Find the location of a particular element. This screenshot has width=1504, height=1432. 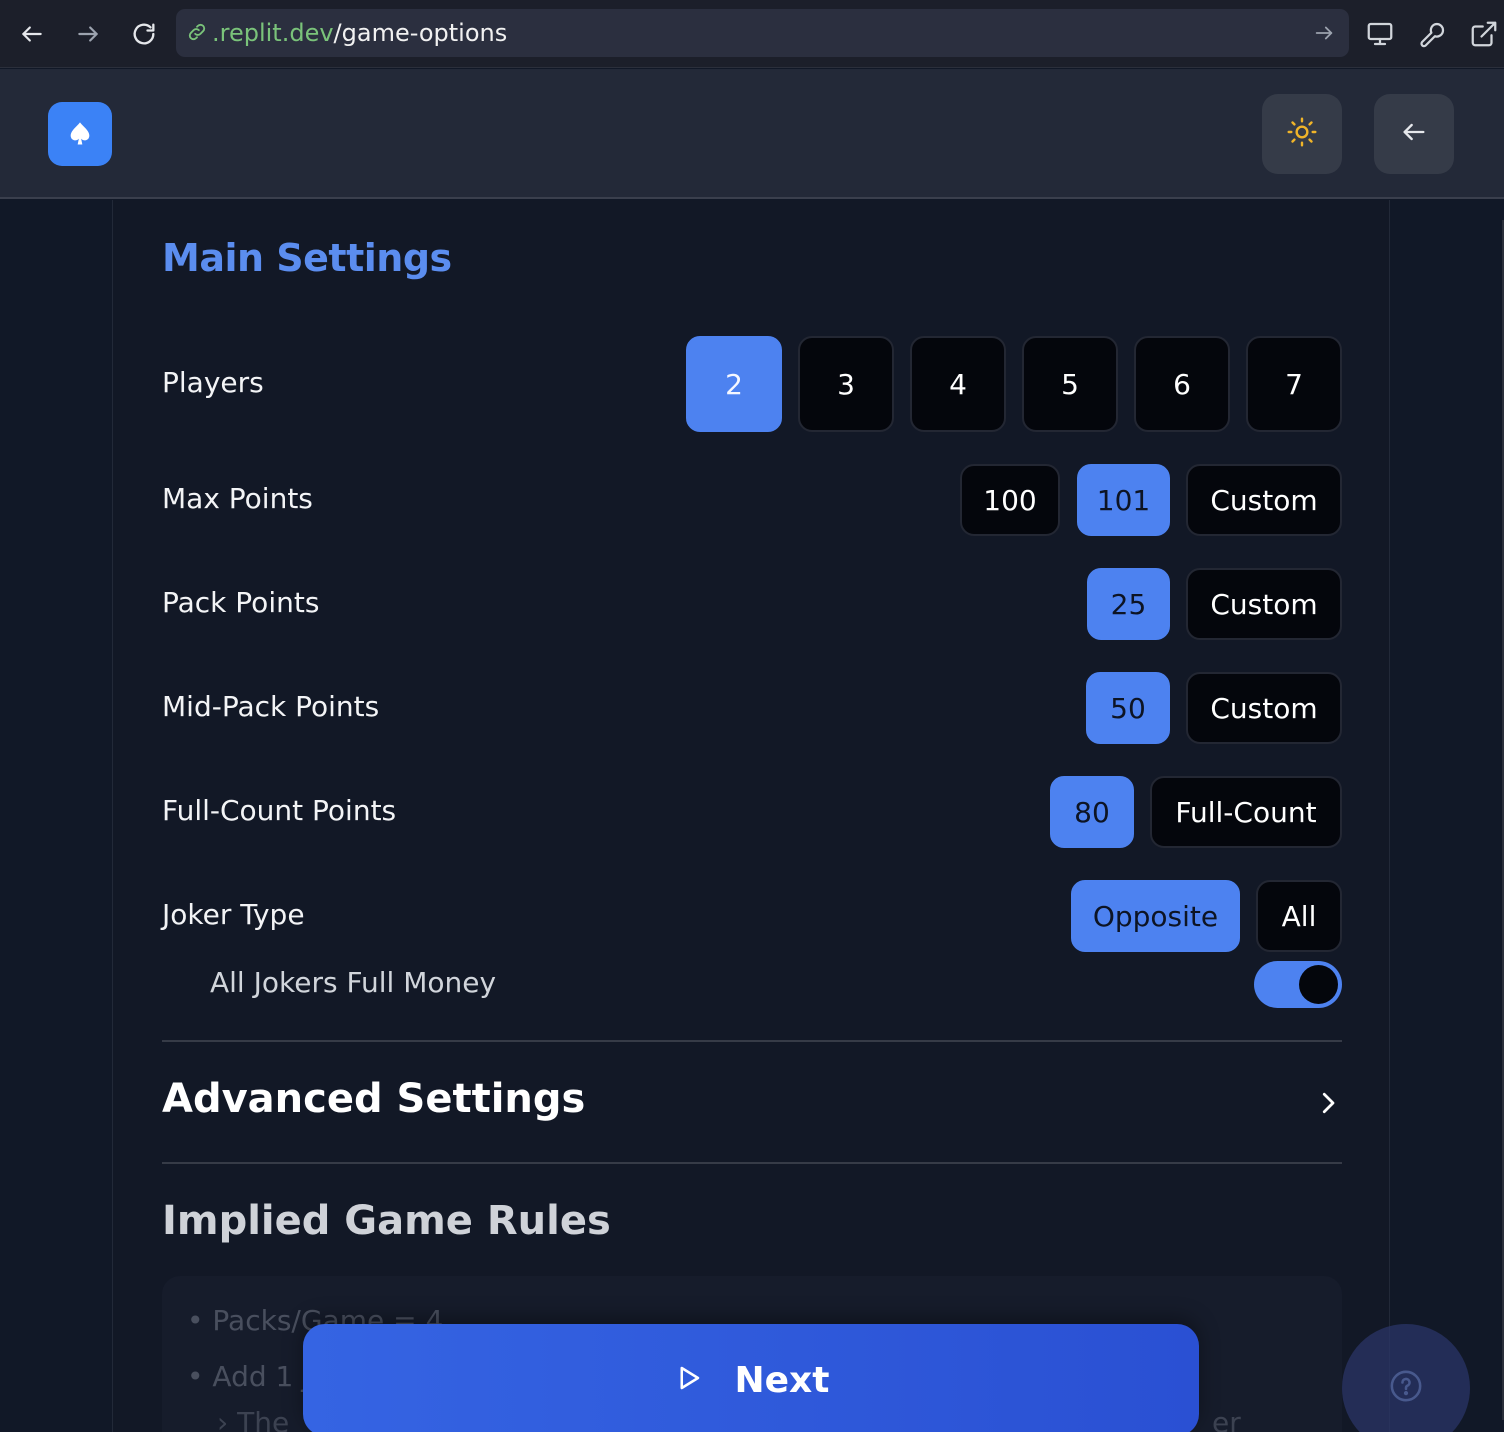

app-header is located at coordinates (752, 134).